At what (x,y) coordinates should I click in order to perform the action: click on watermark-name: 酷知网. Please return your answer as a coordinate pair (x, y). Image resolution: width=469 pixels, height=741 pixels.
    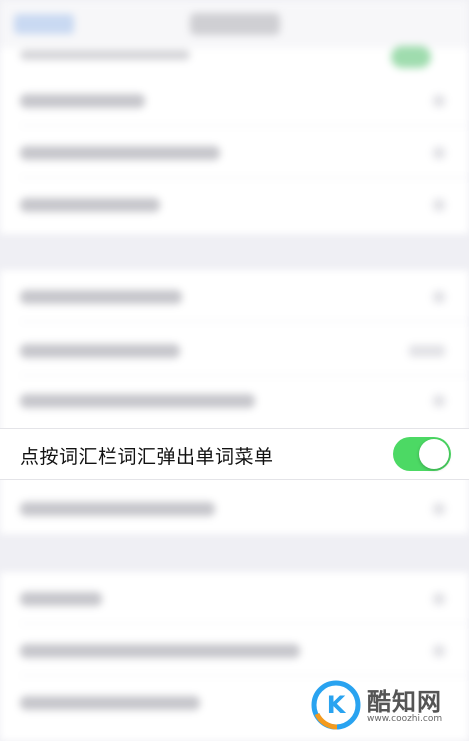
    Looking at the image, I should click on (404, 702).